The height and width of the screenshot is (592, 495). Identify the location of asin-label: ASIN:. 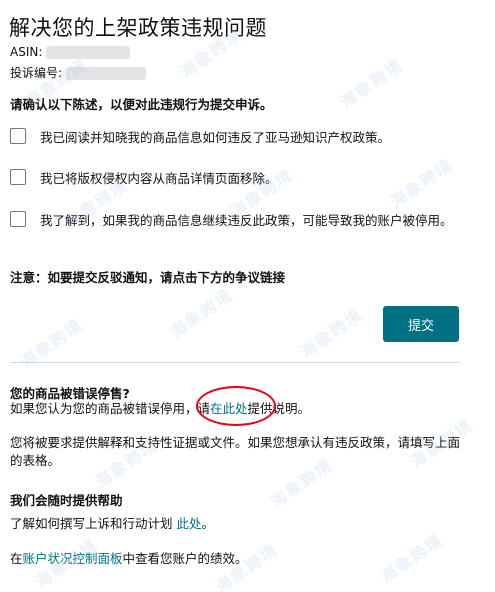
(26, 52).